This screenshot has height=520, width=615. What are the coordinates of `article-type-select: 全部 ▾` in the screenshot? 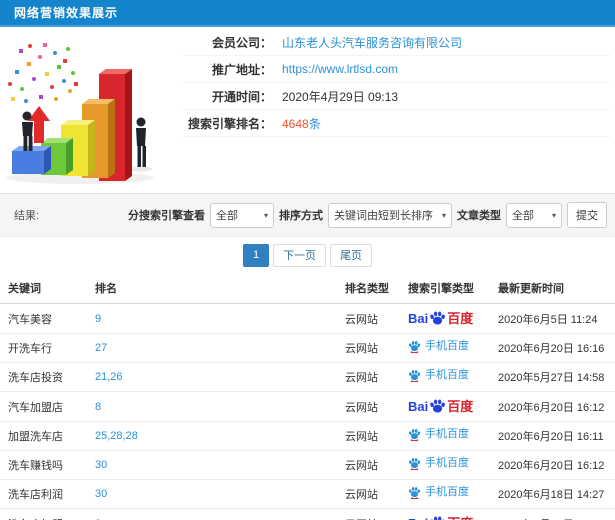 It's located at (534, 215).